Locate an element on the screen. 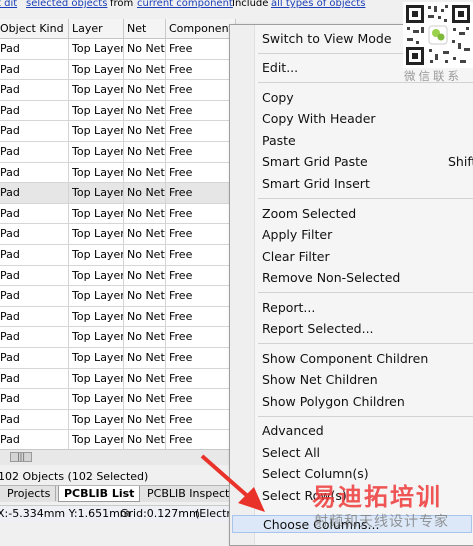  annotation-arrow-icon is located at coordinates (232, 483).